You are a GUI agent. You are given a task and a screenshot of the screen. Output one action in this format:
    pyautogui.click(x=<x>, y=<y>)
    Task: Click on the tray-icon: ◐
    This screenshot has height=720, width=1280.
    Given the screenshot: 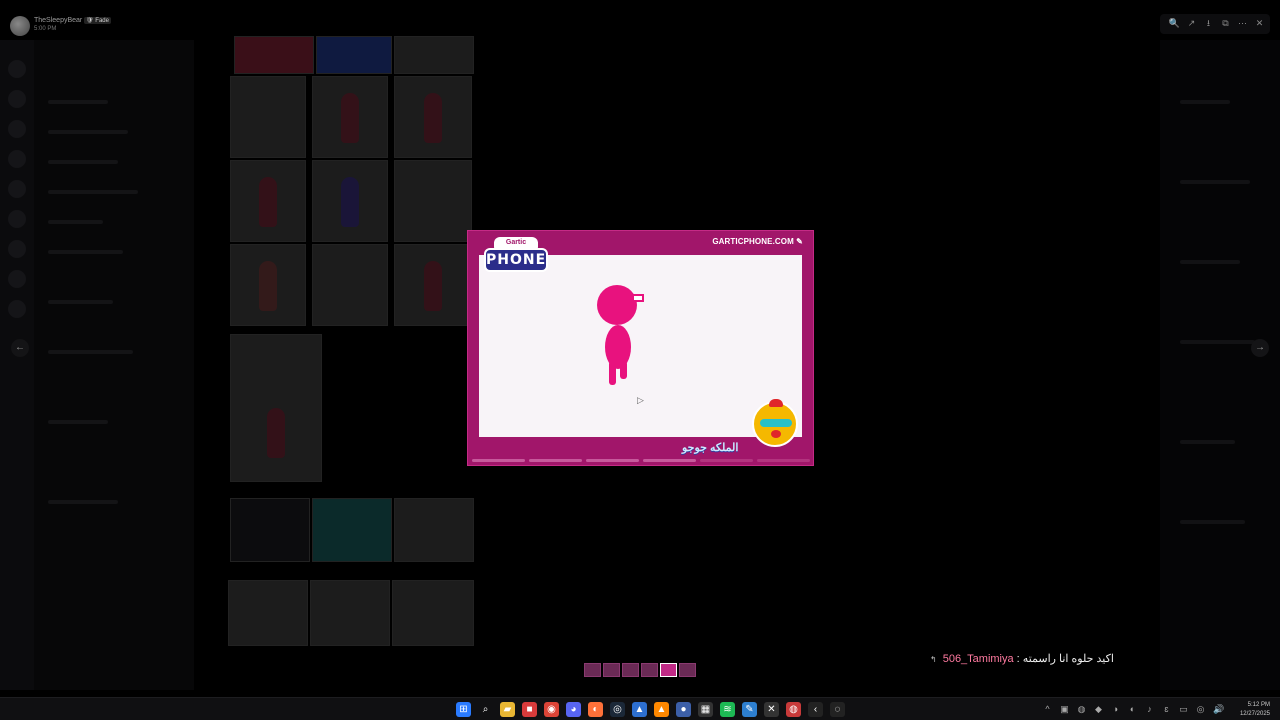 What is the action you would take?
    pyautogui.click(x=1132, y=709)
    